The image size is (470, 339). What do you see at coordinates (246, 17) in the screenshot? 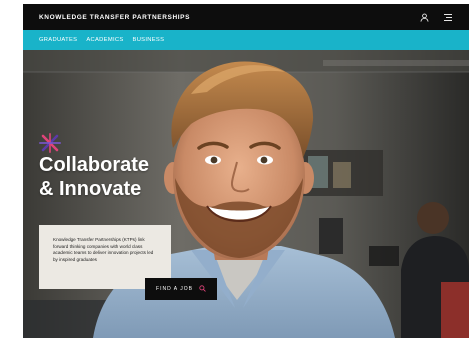
I see `site-header: KNOWLEDGE TRANSFER PARTNERSHIPS` at bounding box center [246, 17].